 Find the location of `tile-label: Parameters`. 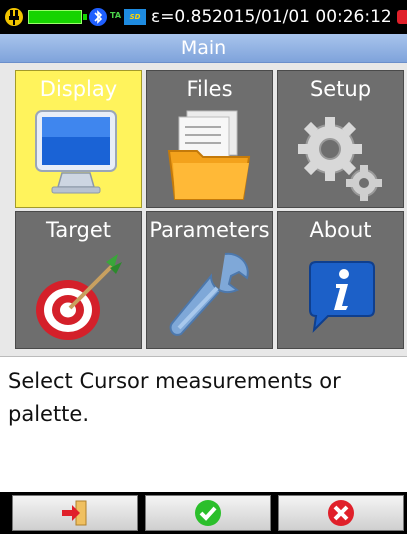

tile-label: Parameters is located at coordinates (209, 230).